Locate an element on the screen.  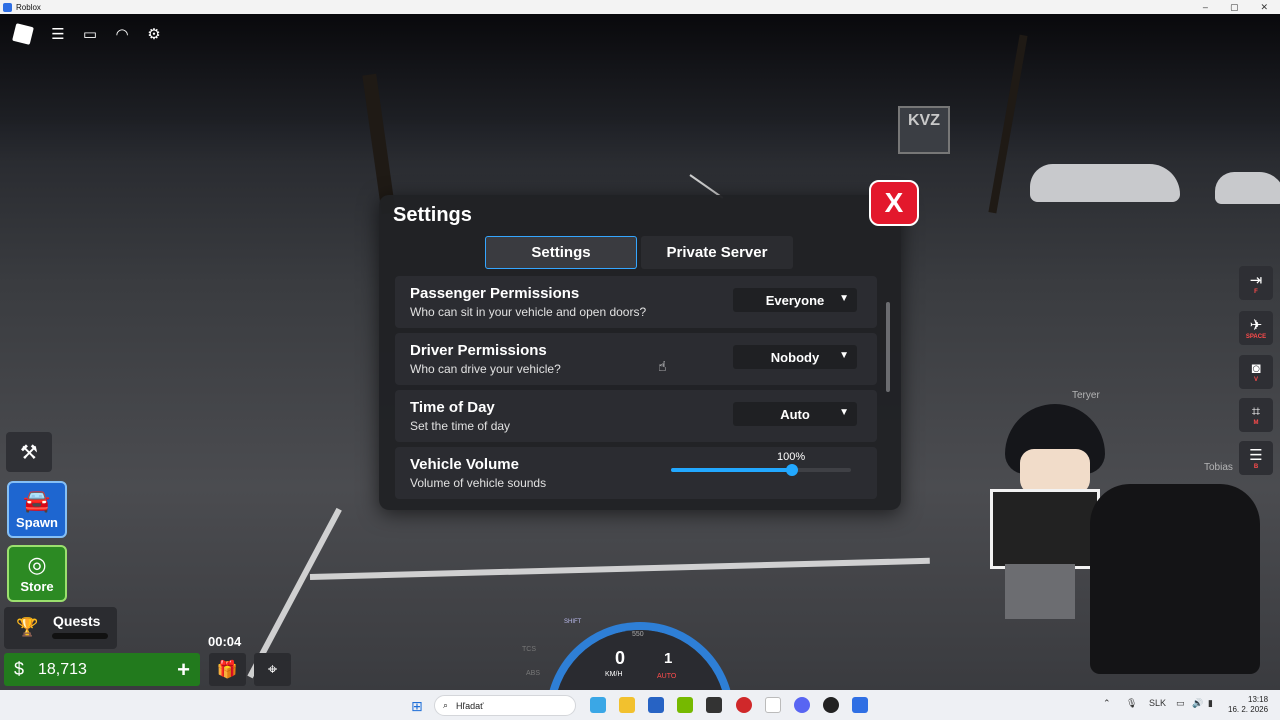
steam-icon is located at coordinates (831, 705).